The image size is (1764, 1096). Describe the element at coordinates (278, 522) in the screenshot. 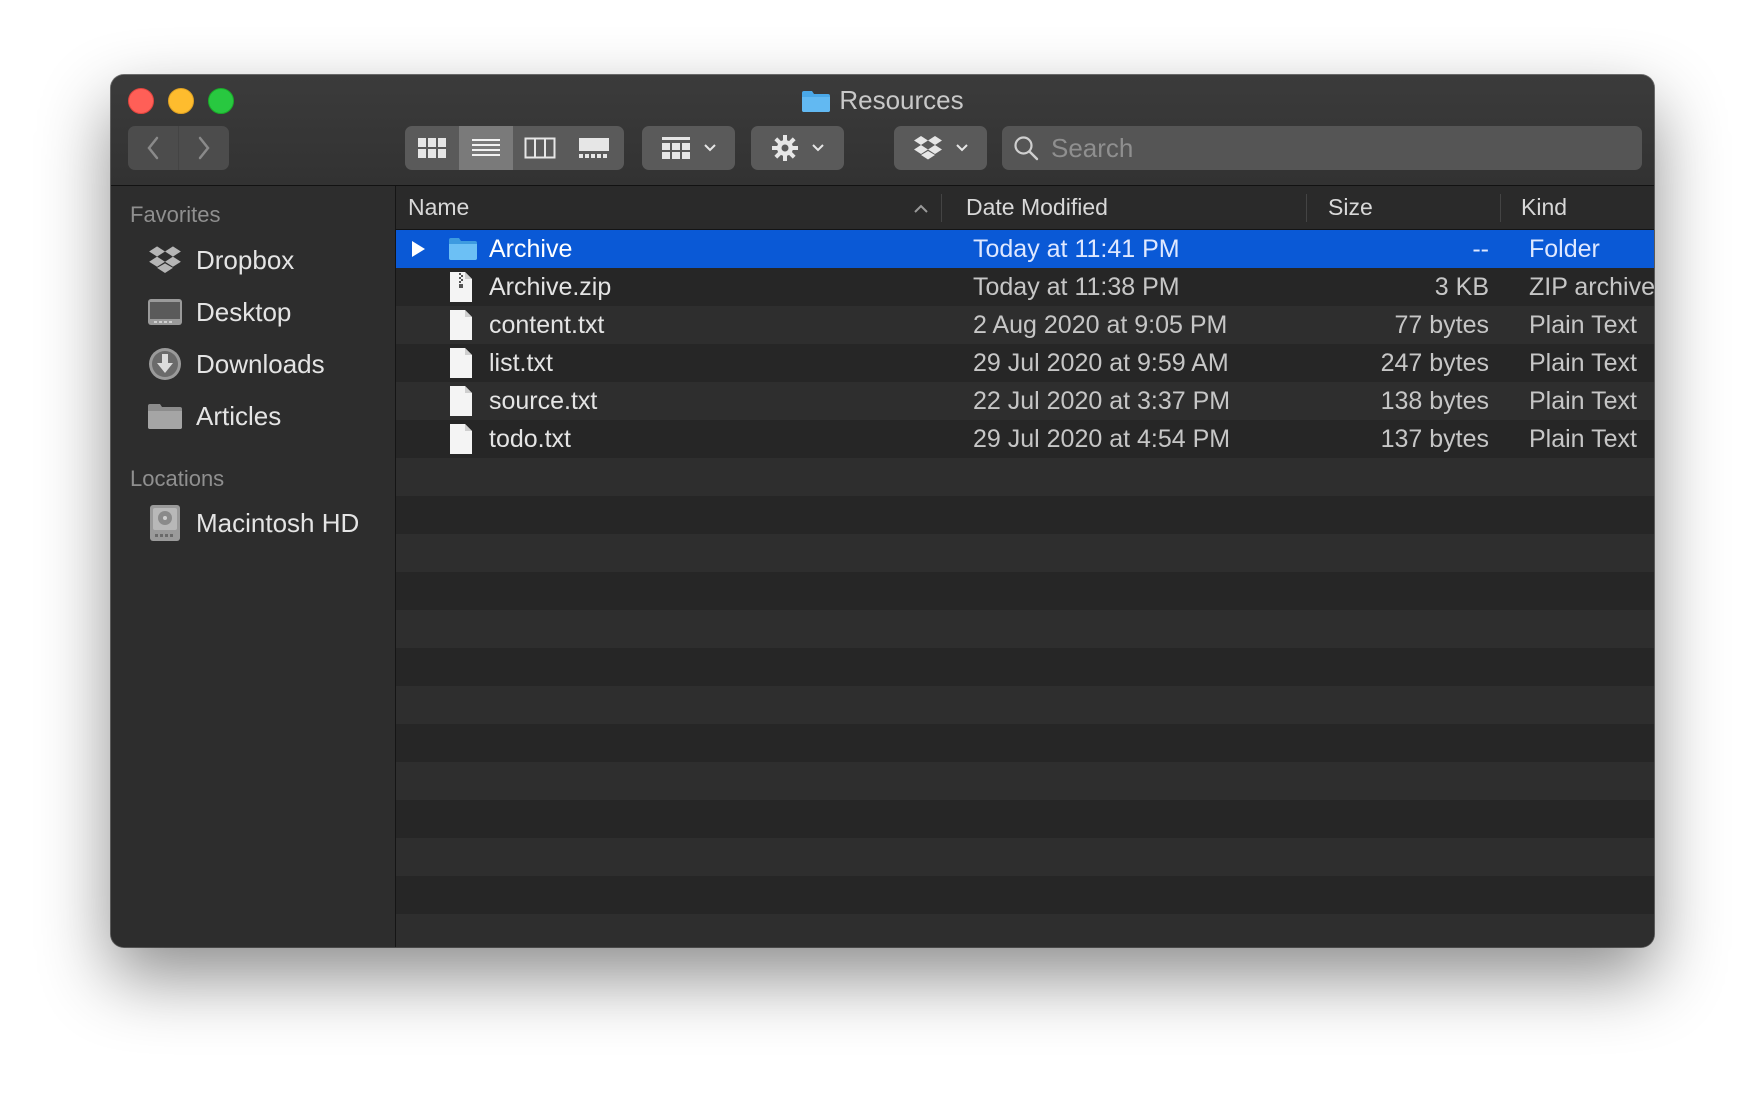

I see `sidebar-item-label: Macintosh HD` at that location.